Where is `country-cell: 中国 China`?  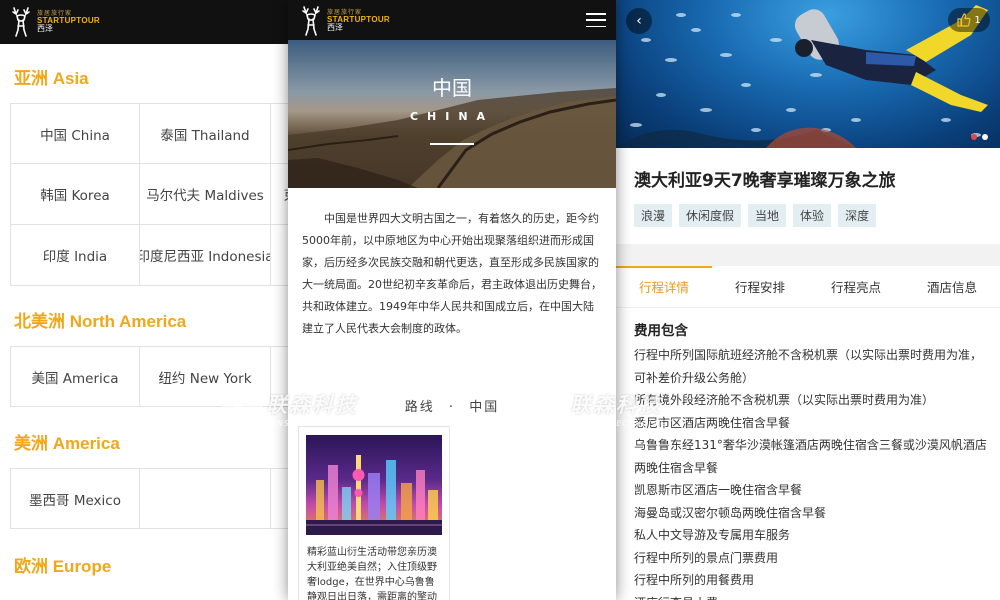
country-cell: 中国 China is located at coordinates (75, 133).